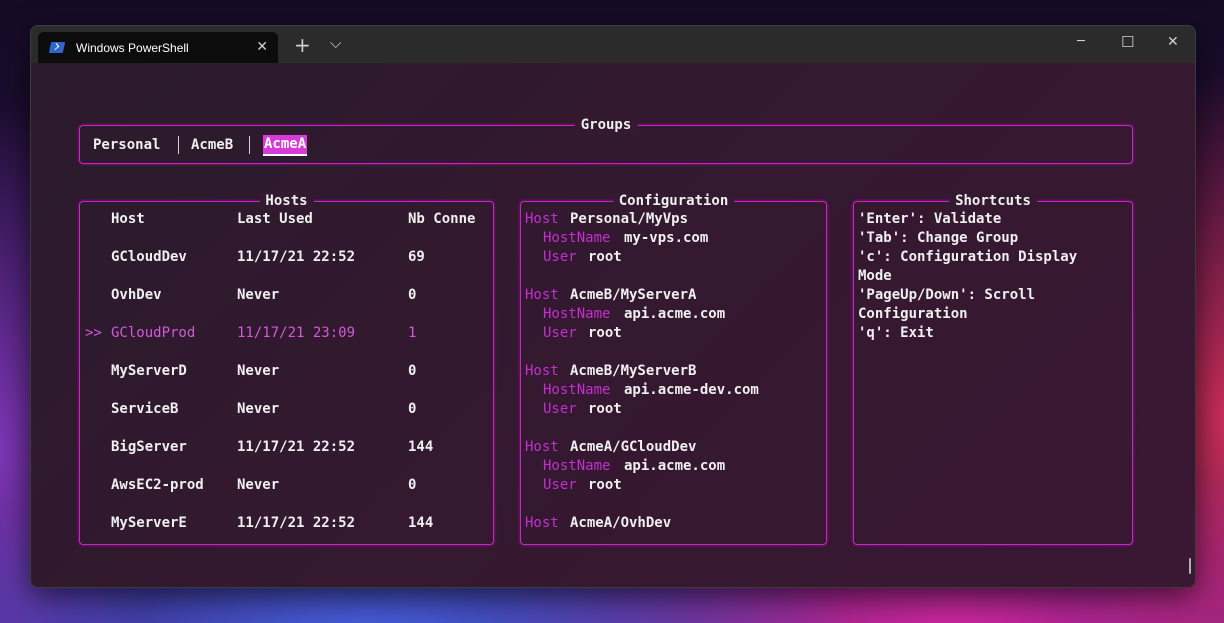  Describe the element at coordinates (913, 314) in the screenshot. I see `shortcut-line: Configuration` at that location.